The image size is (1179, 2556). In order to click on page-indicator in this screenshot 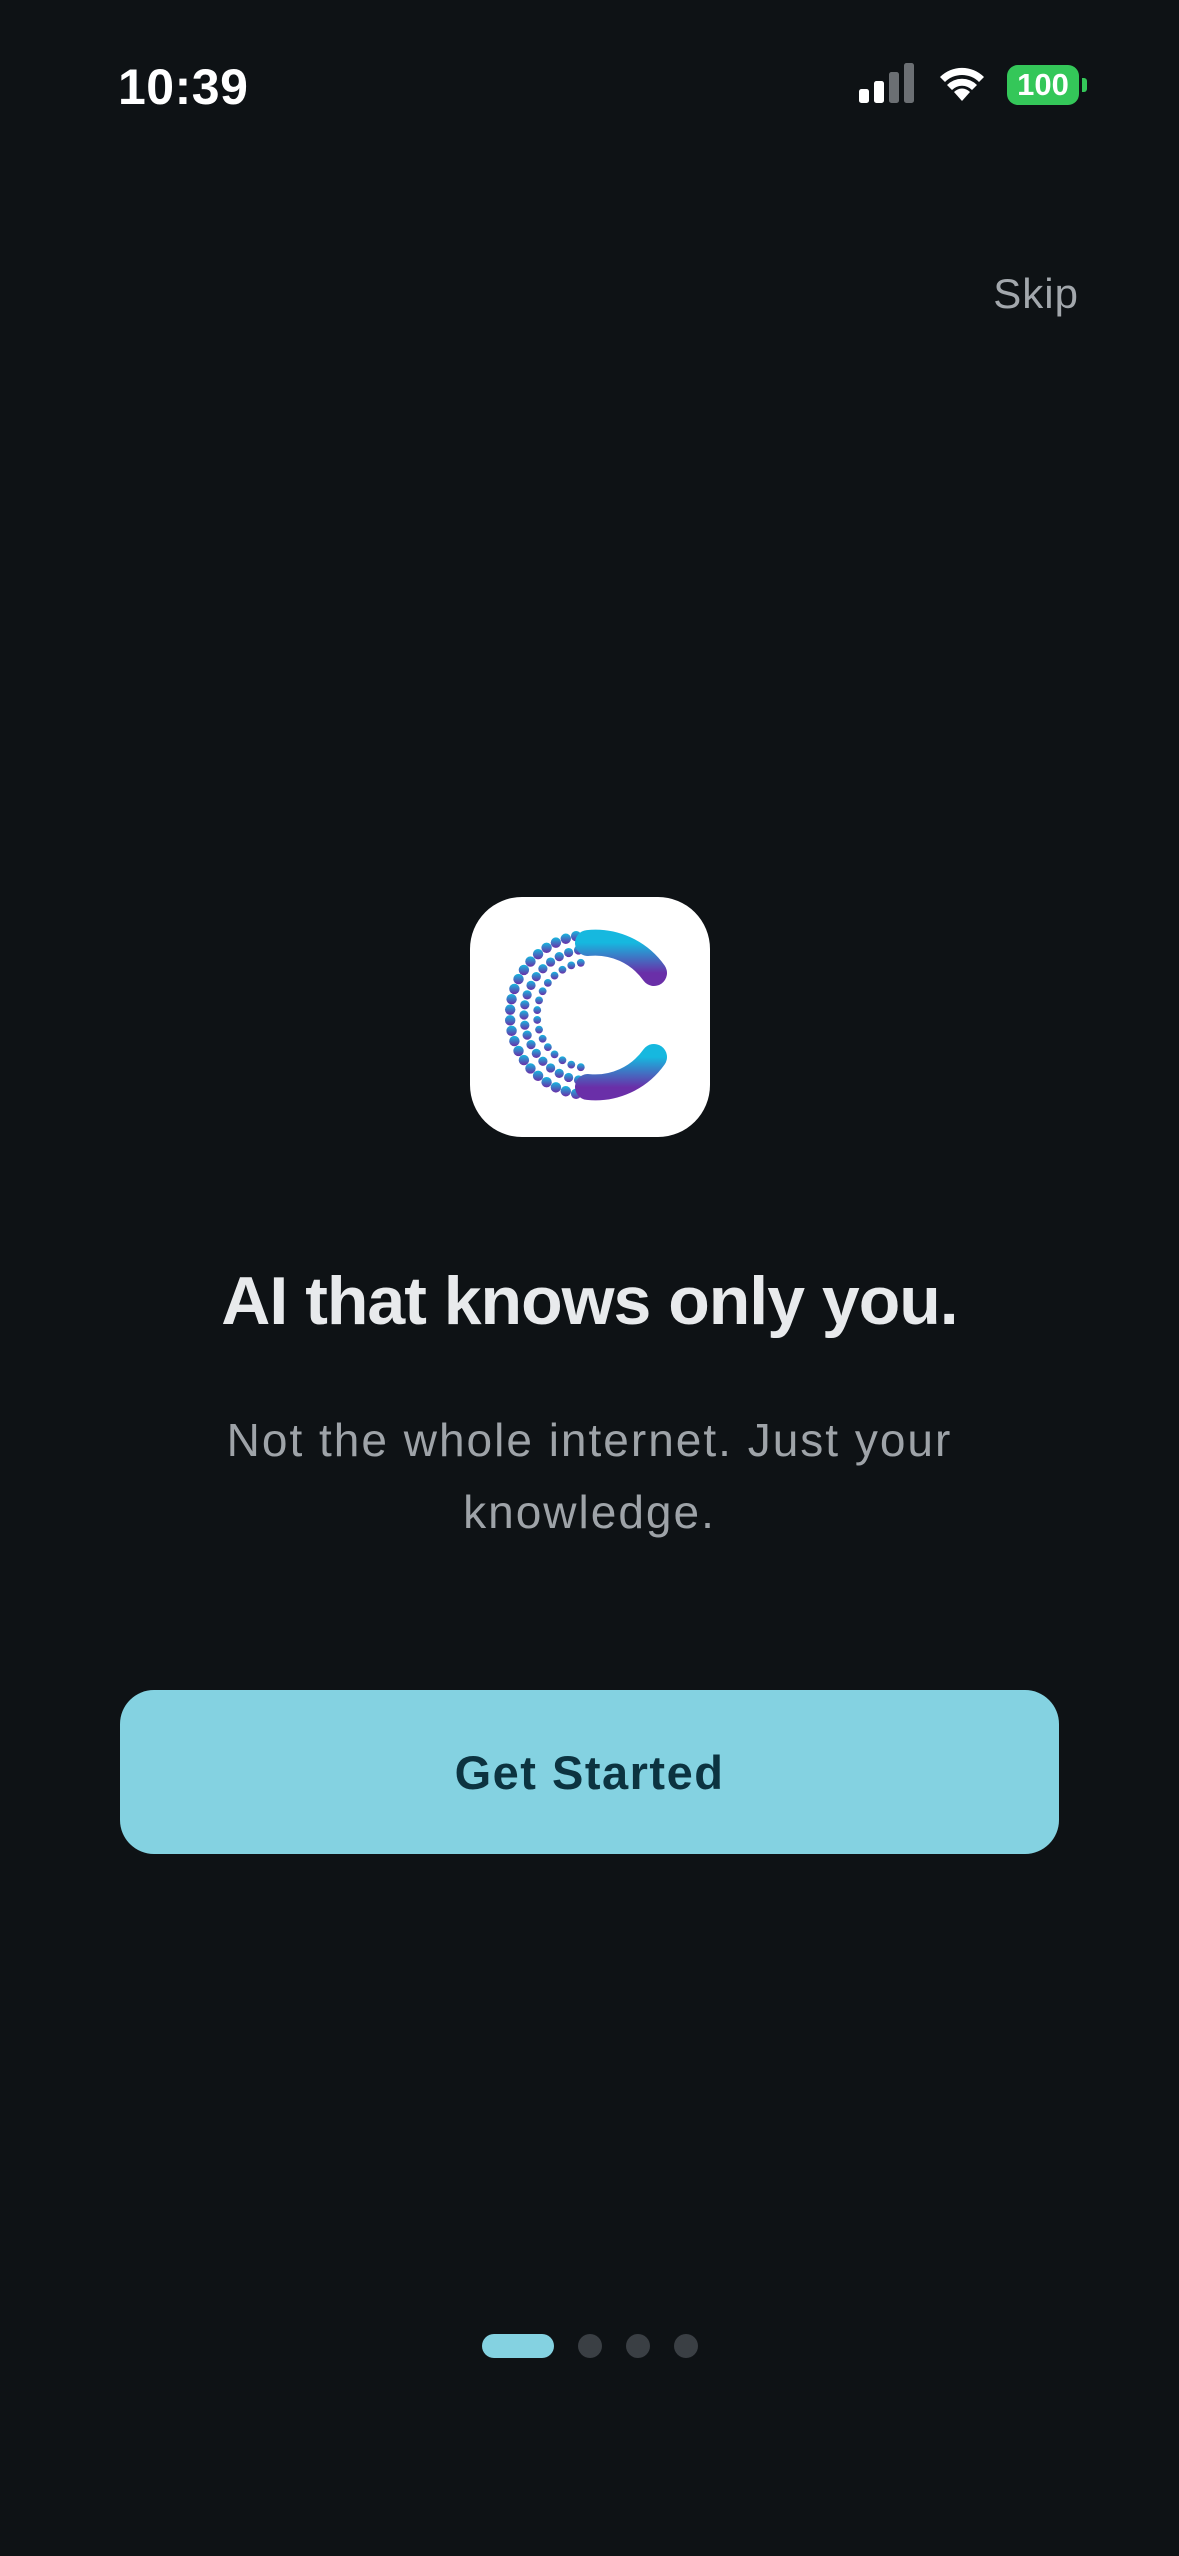, I will do `click(589, 2346)`.